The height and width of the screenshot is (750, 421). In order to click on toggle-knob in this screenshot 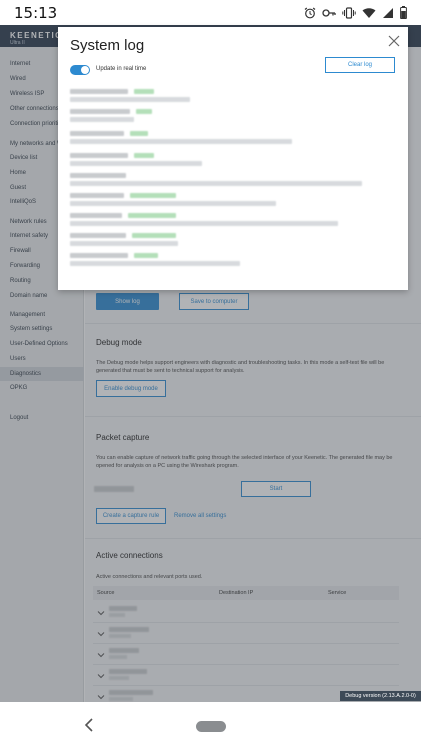, I will do `click(85, 70)`.